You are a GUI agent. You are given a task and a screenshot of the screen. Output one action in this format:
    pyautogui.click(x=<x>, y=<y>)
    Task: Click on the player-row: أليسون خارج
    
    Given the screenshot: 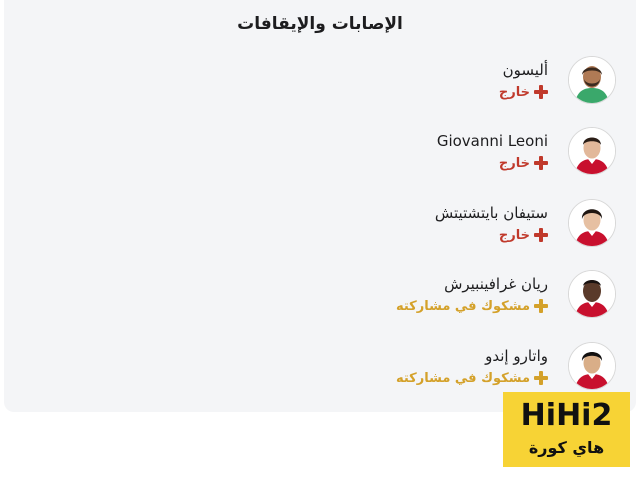 What is the action you would take?
    pyautogui.click(x=466, y=80)
    